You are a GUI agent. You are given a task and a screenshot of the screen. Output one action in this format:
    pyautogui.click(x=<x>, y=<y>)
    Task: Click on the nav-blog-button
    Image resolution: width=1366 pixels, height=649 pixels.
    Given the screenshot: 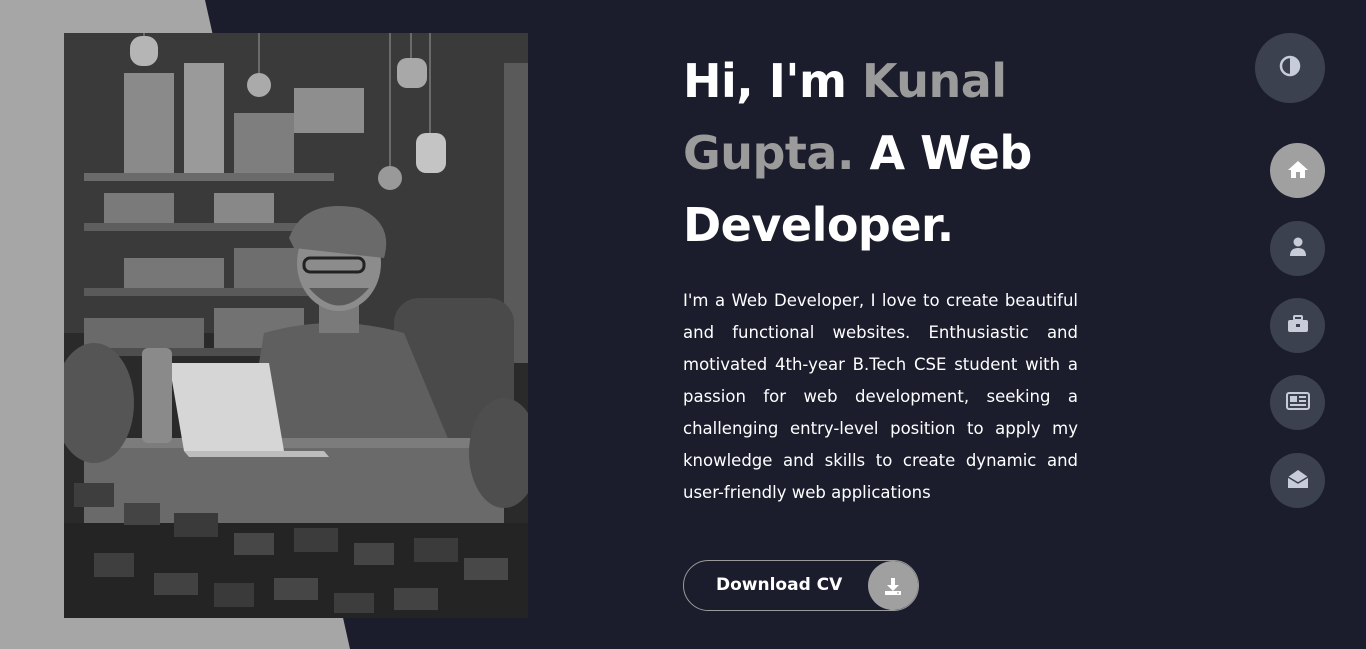 What is the action you would take?
    pyautogui.click(x=1297, y=402)
    